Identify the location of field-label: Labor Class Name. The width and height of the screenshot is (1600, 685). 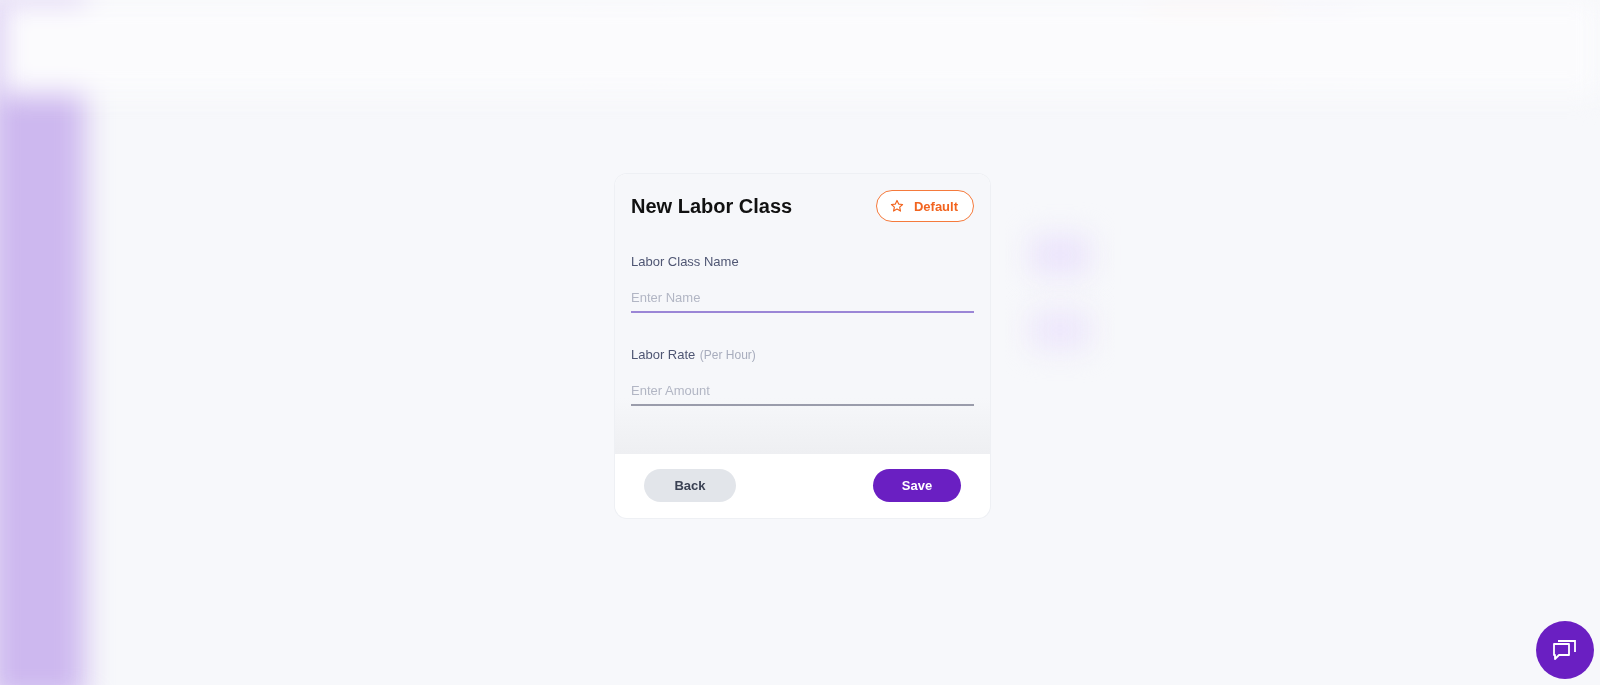
(685, 261).